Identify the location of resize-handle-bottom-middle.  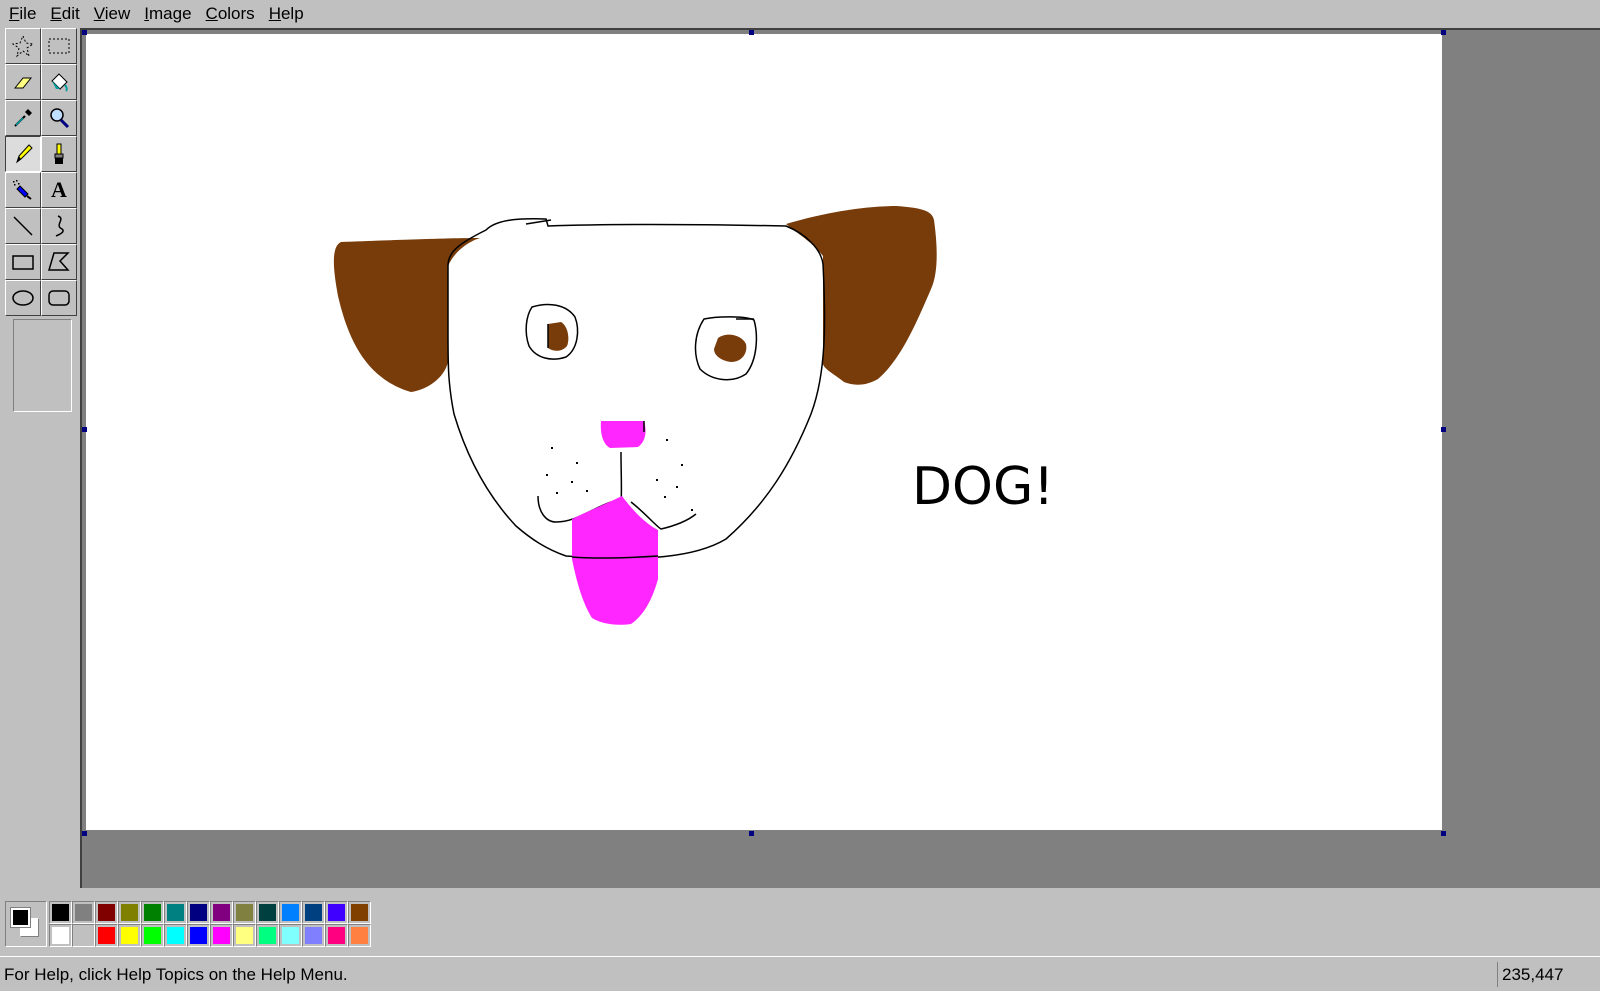
(751, 833).